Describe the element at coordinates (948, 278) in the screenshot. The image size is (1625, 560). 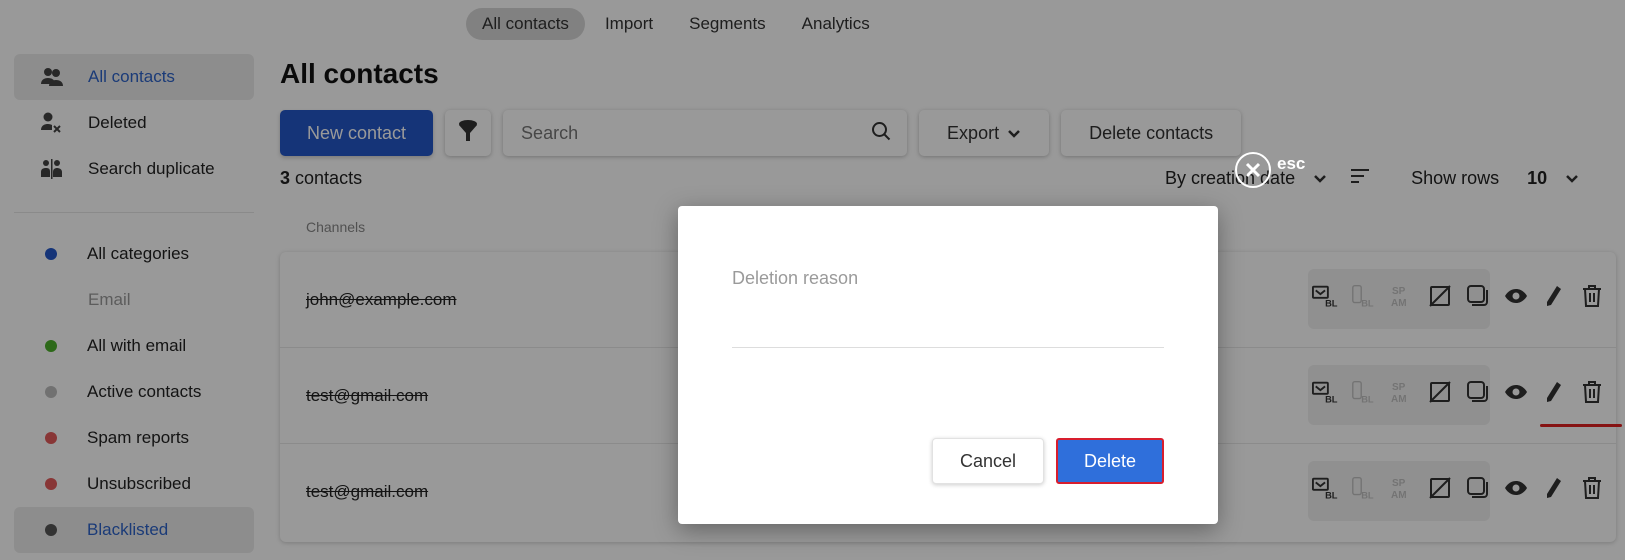
I see `deletion-reason-input` at that location.